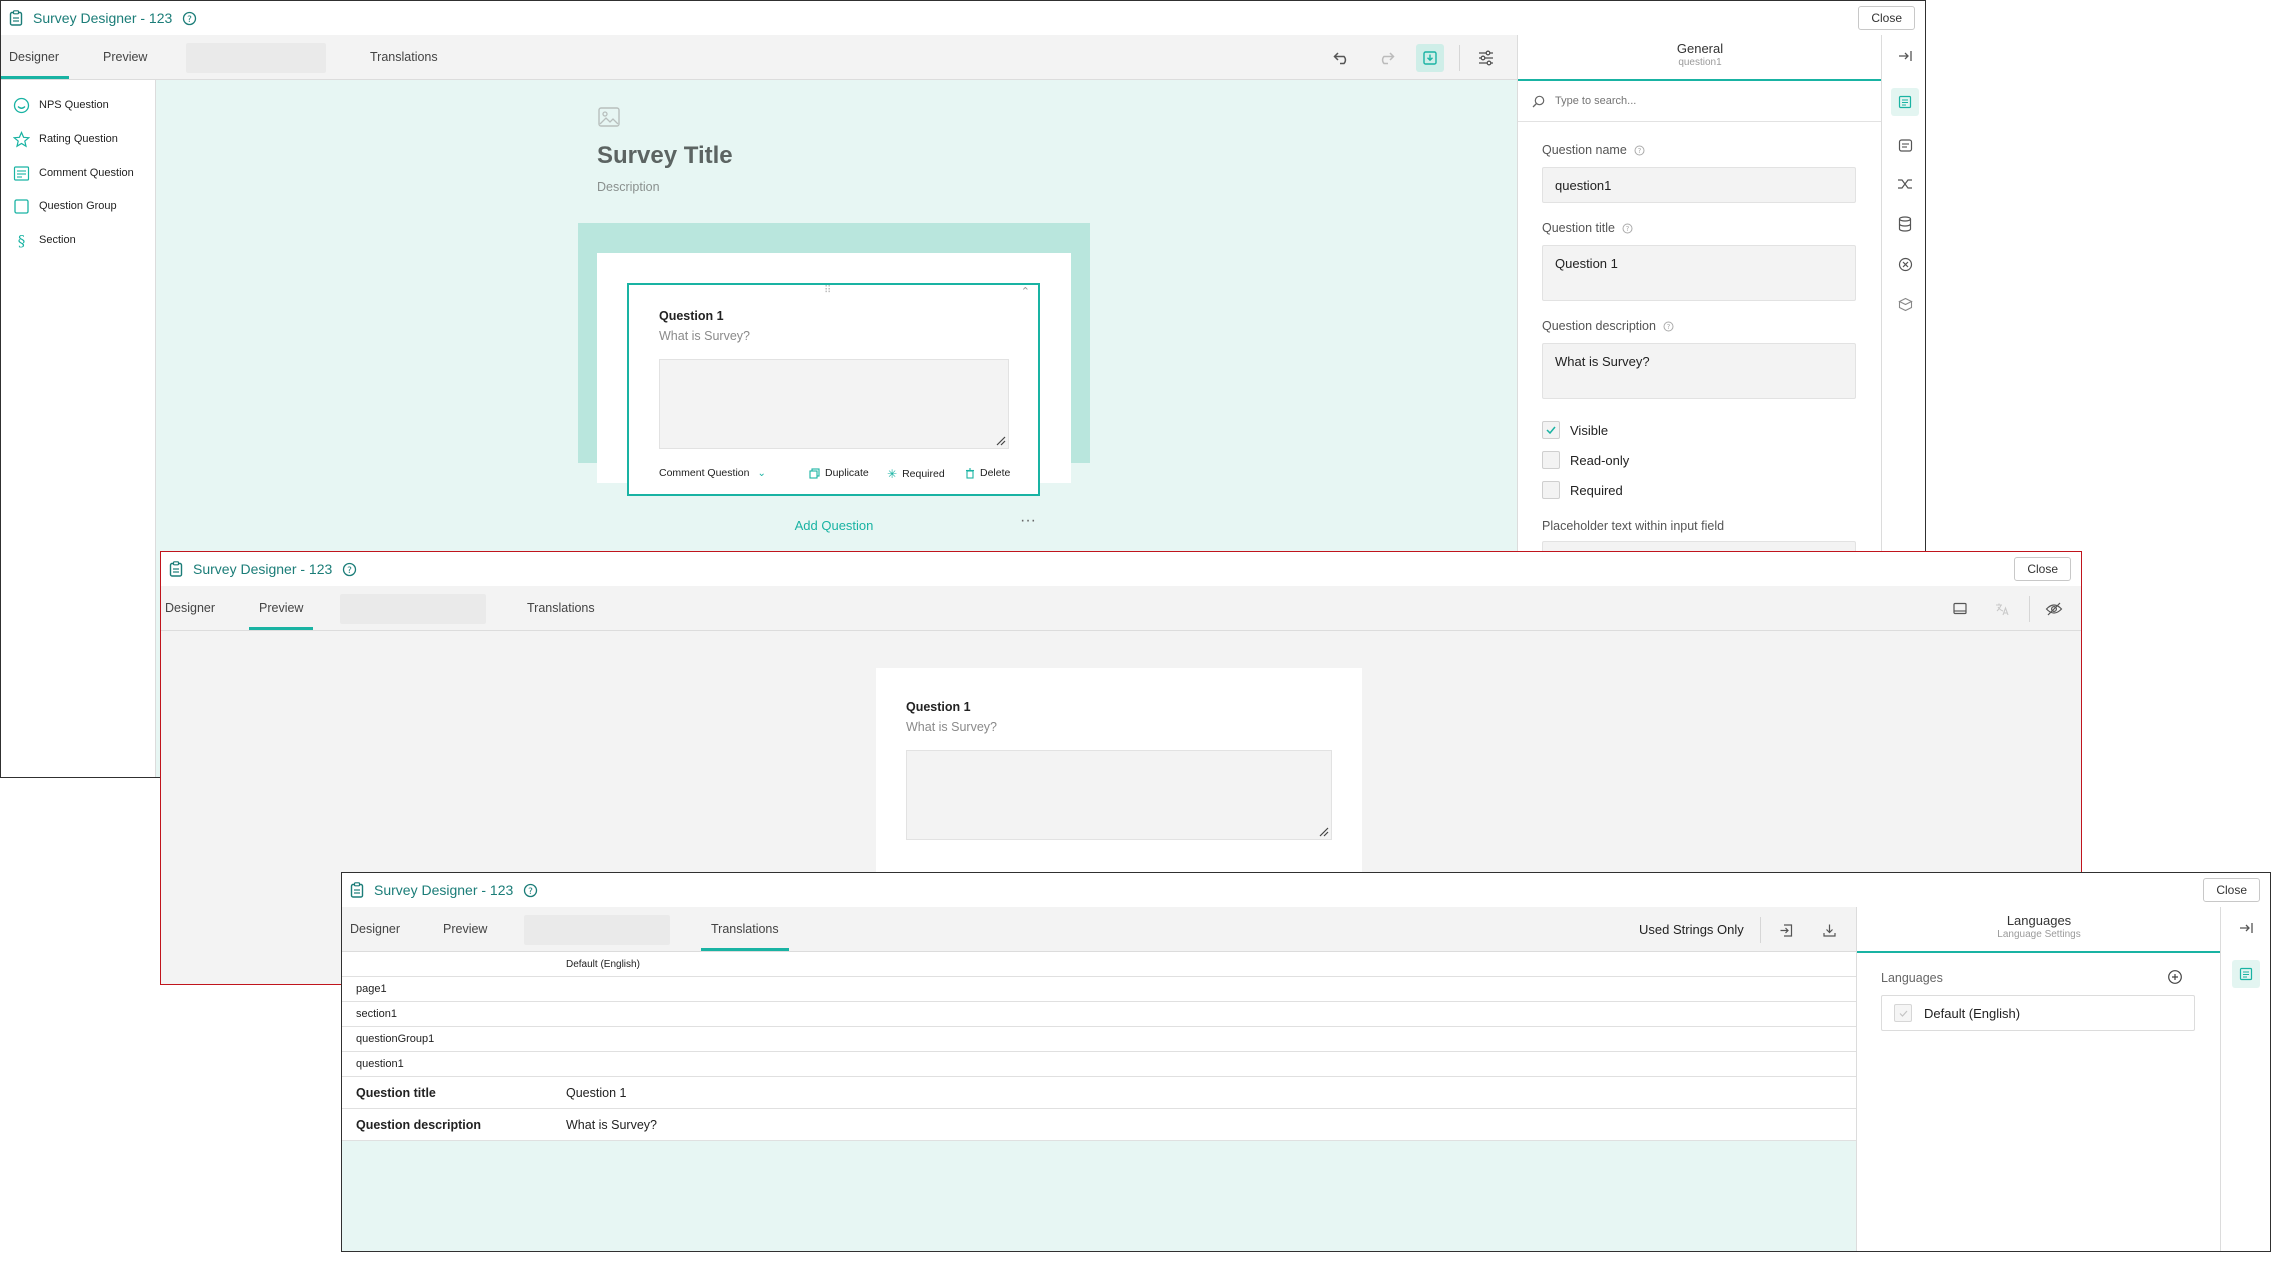 The height and width of the screenshot is (1271, 2271). What do you see at coordinates (2246, 974) in the screenshot?
I see `language-settings-icon` at bounding box center [2246, 974].